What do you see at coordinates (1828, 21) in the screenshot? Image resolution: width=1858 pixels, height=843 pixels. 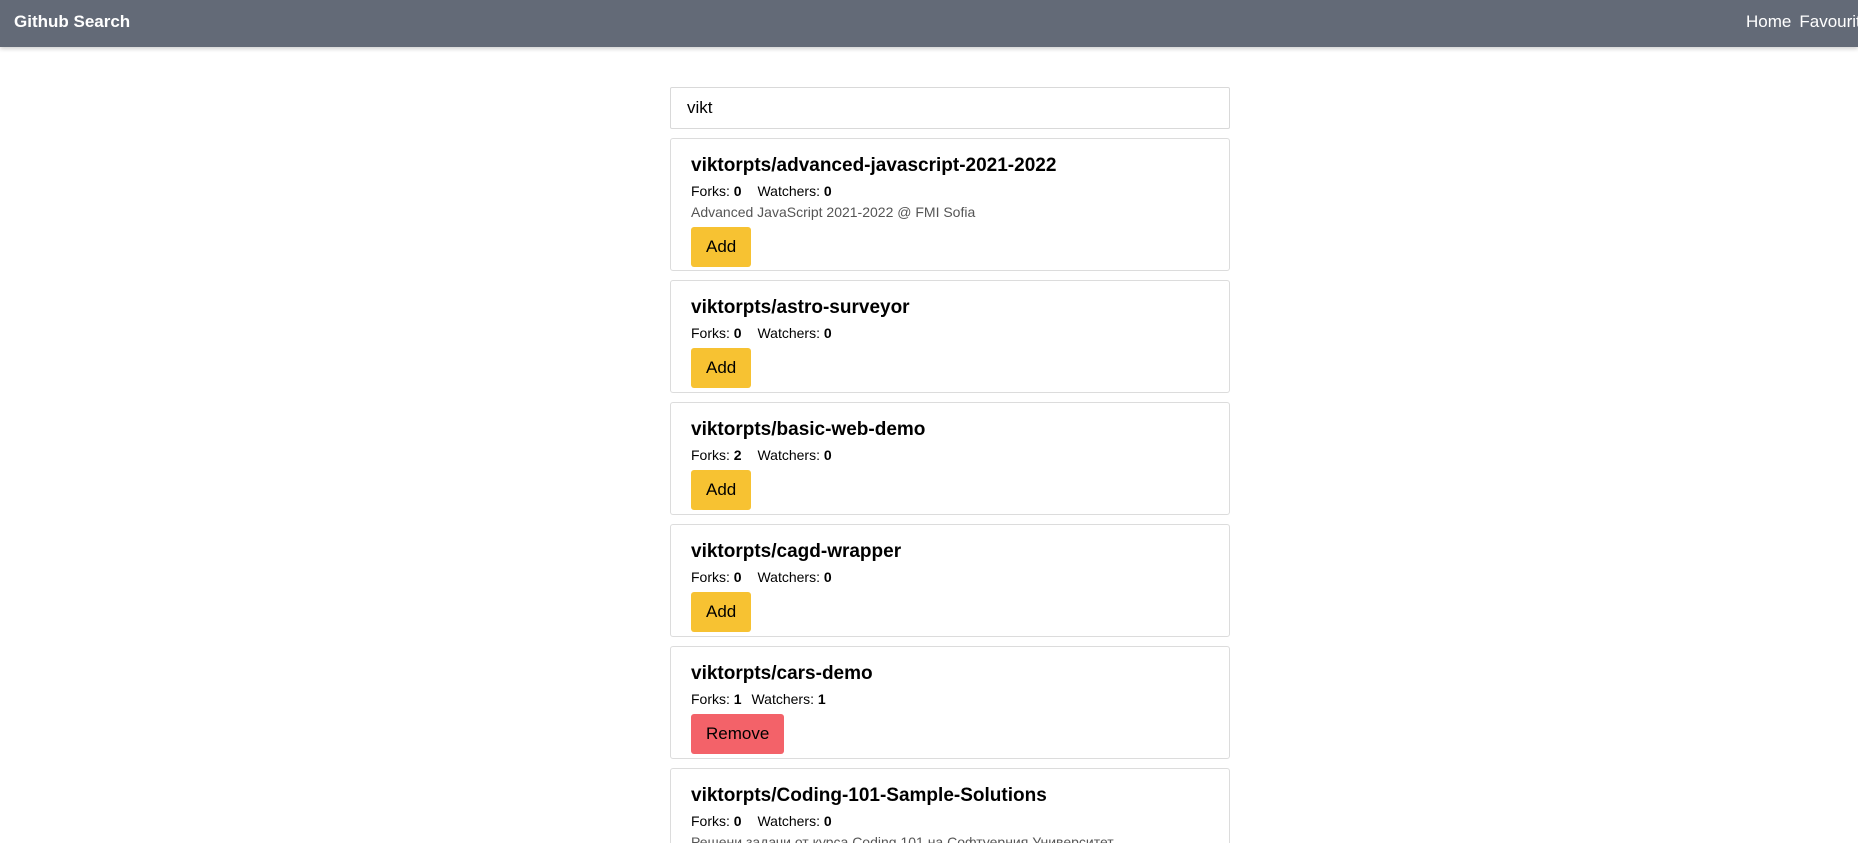 I see `nav-link-favourites: Favourites` at bounding box center [1828, 21].